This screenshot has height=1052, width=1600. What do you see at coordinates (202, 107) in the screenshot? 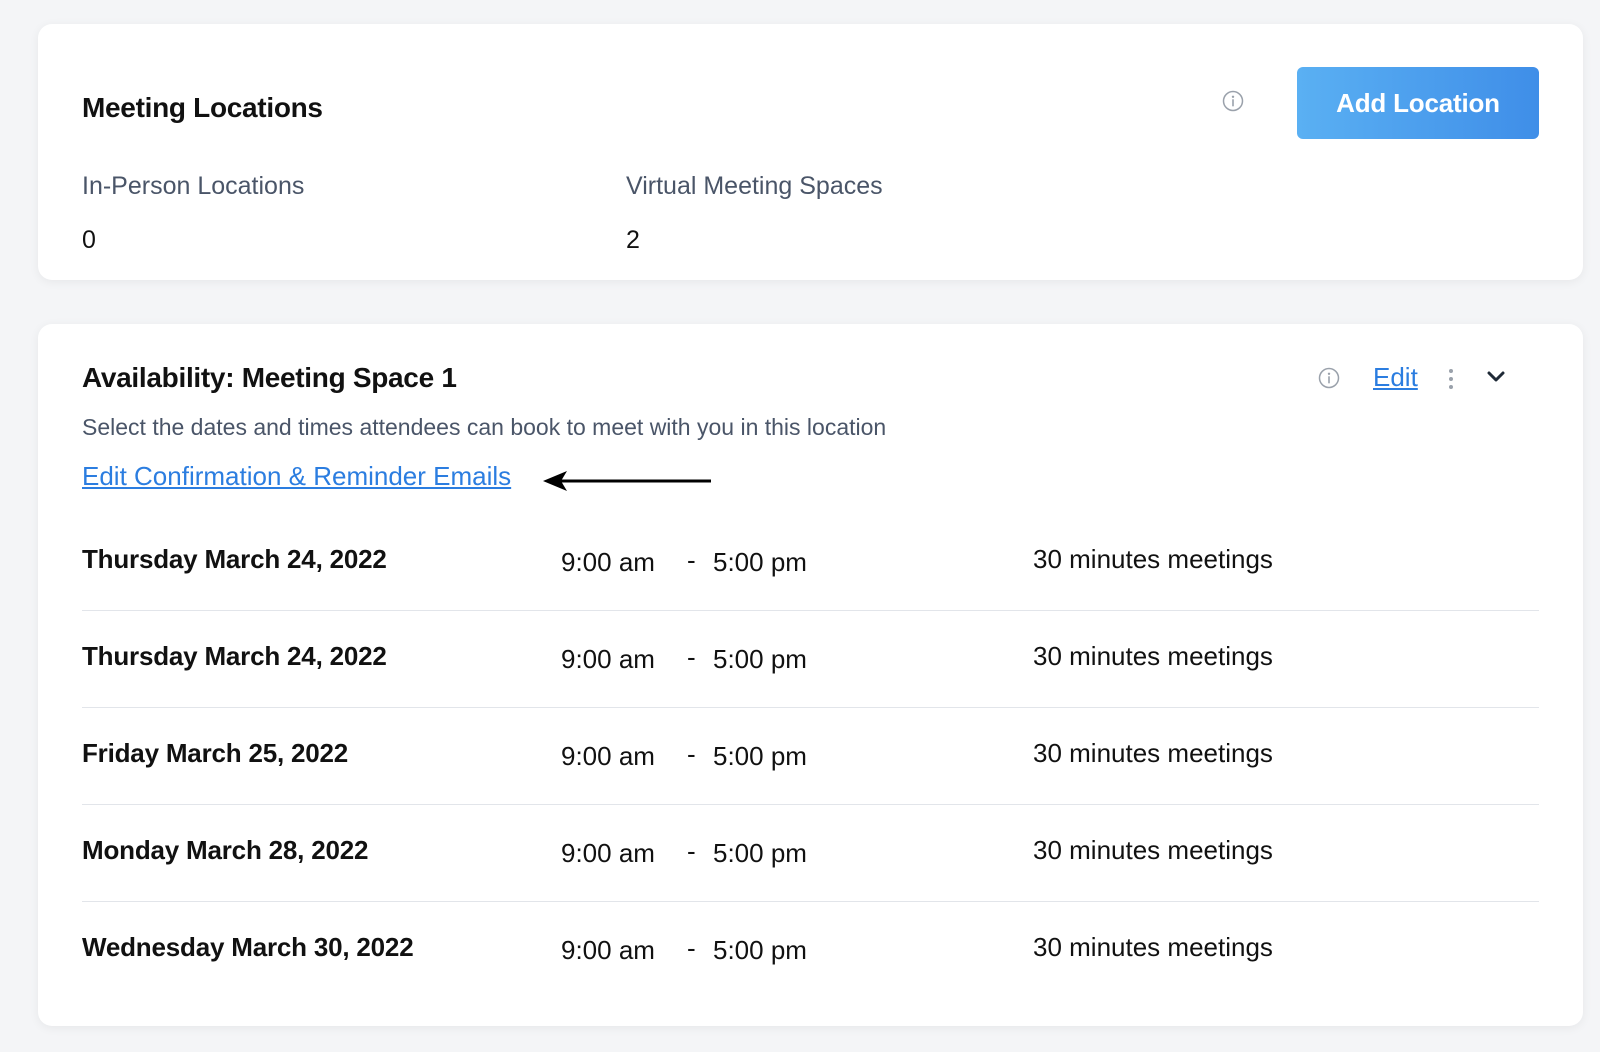
I see `meeting-locations-title: Meeting Locations` at bounding box center [202, 107].